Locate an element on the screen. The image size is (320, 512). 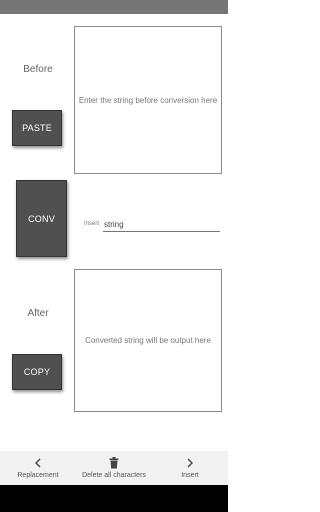
before-placeholder: Enter the string before conversion here is located at coordinates (148, 100).